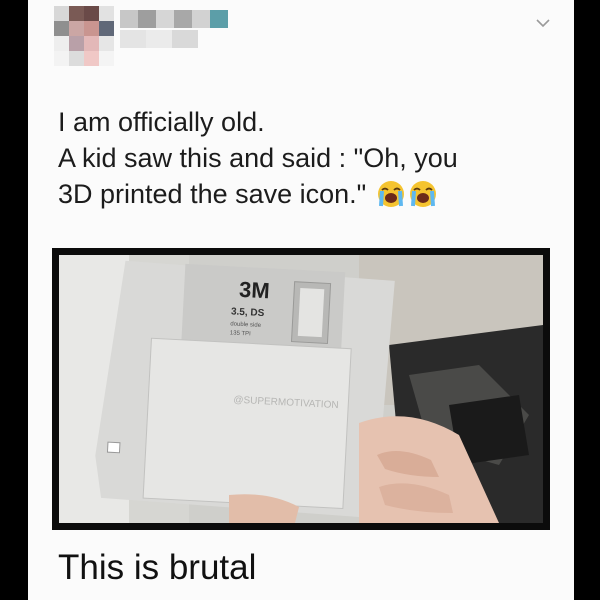 The height and width of the screenshot is (600, 600). Describe the element at coordinates (174, 21) in the screenshot. I see `username-redacted` at that location.